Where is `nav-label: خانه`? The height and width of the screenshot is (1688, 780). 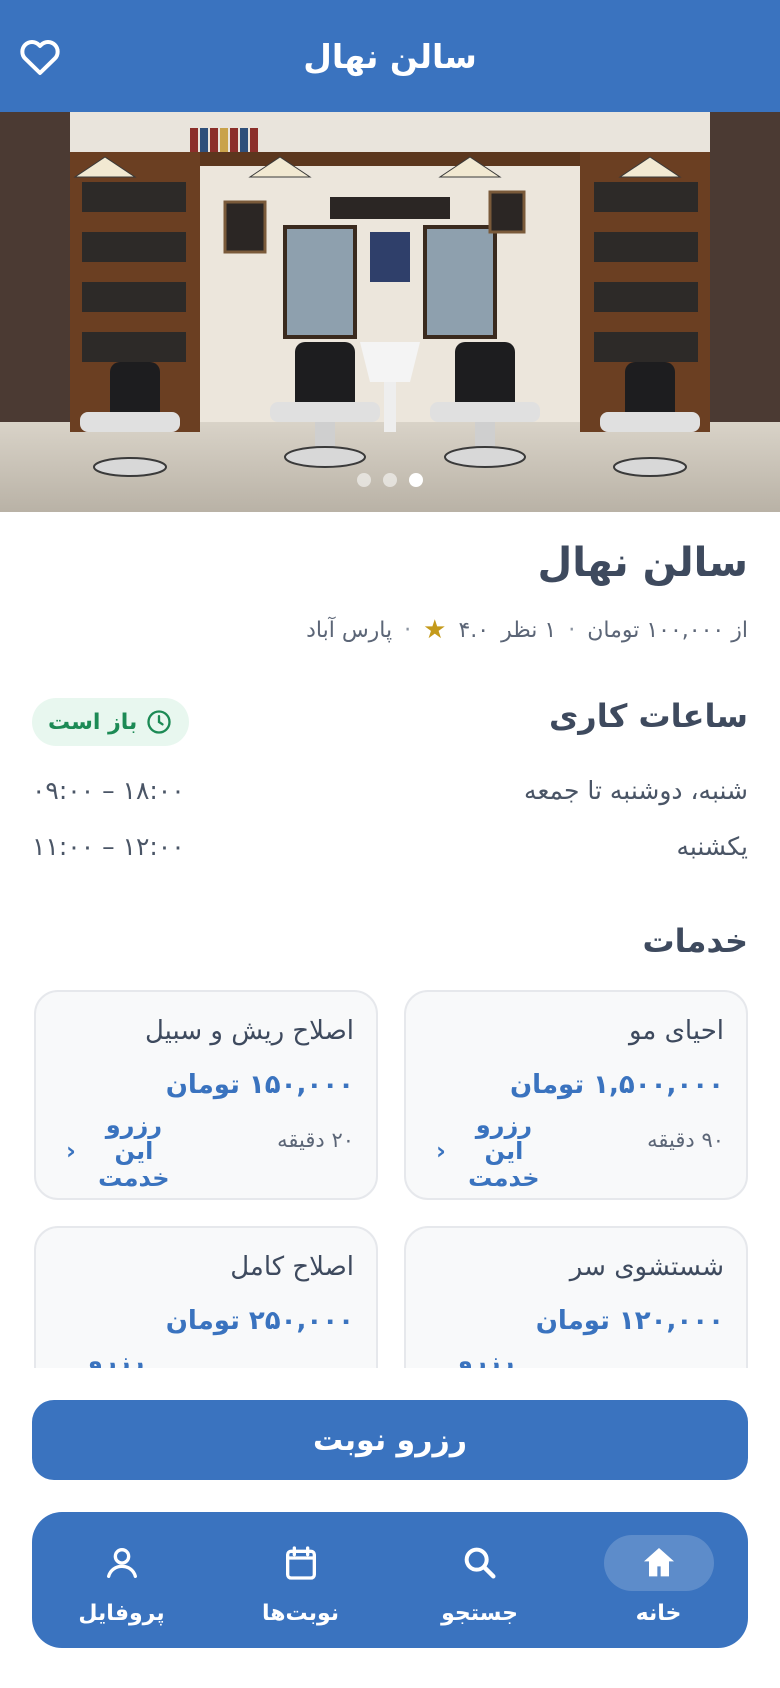 nav-label: خانه is located at coordinates (658, 1613).